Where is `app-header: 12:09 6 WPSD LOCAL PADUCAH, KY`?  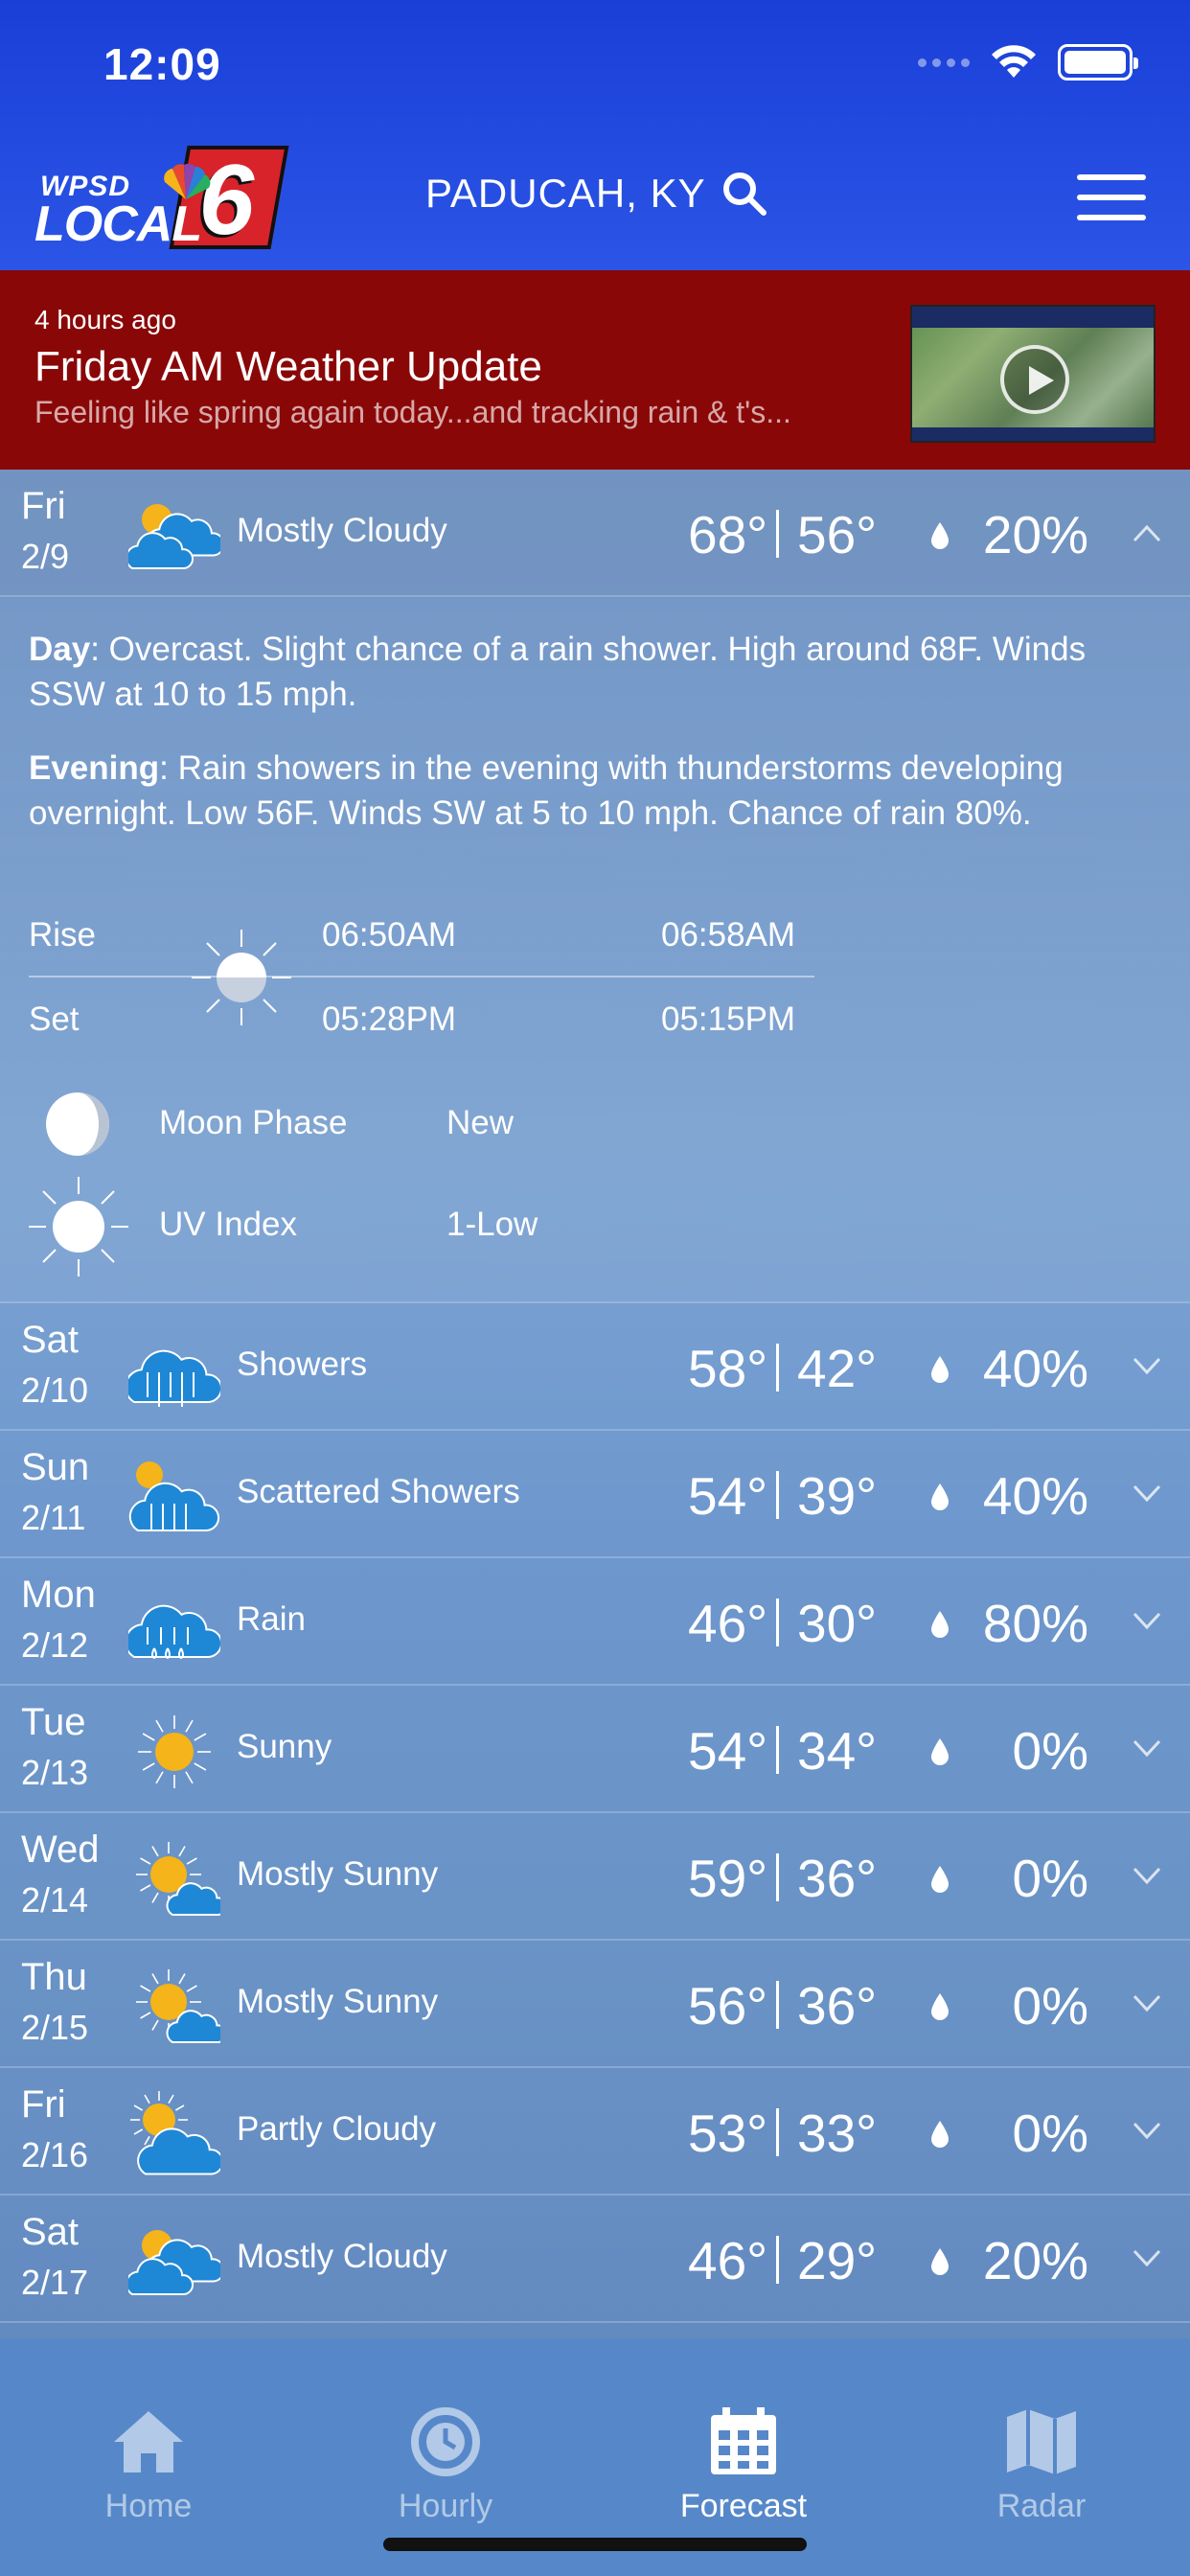
app-header: 12:09 6 WPSD LOCAL PADUCAH, KY is located at coordinates (595, 135).